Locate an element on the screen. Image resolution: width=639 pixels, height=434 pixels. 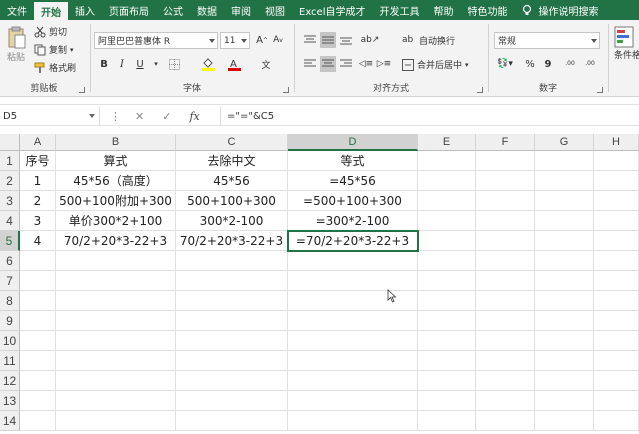
orientation-button: ab↗ is located at coordinates (370, 40).